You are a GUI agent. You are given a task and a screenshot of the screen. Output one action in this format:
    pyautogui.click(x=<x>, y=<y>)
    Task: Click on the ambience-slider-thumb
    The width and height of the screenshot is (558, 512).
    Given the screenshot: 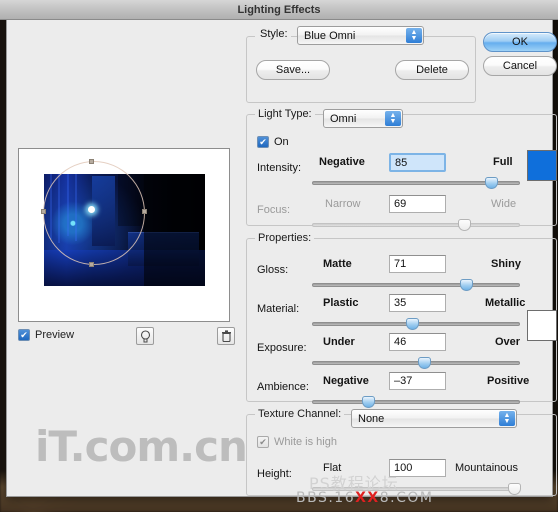 What is the action you would take?
    pyautogui.click(x=369, y=402)
    